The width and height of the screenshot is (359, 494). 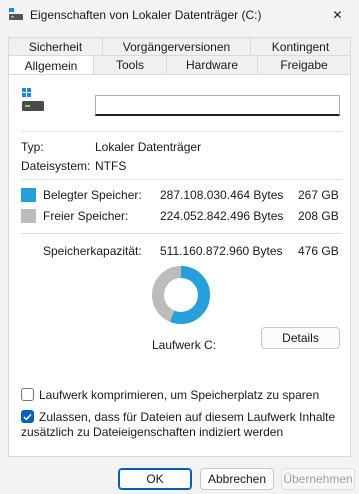 I want to click on tab-kontingent: Kontingent, so click(x=301, y=46).